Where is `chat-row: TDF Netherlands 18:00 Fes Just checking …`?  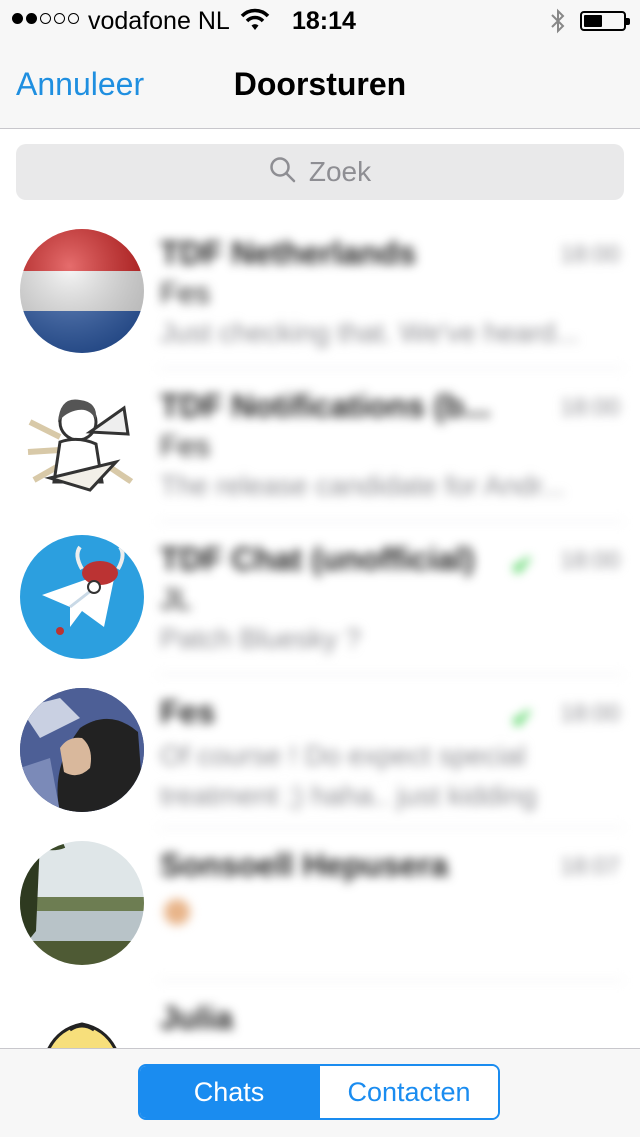 chat-row: TDF Netherlands 18:00 Fes Just checking … is located at coordinates (320, 292).